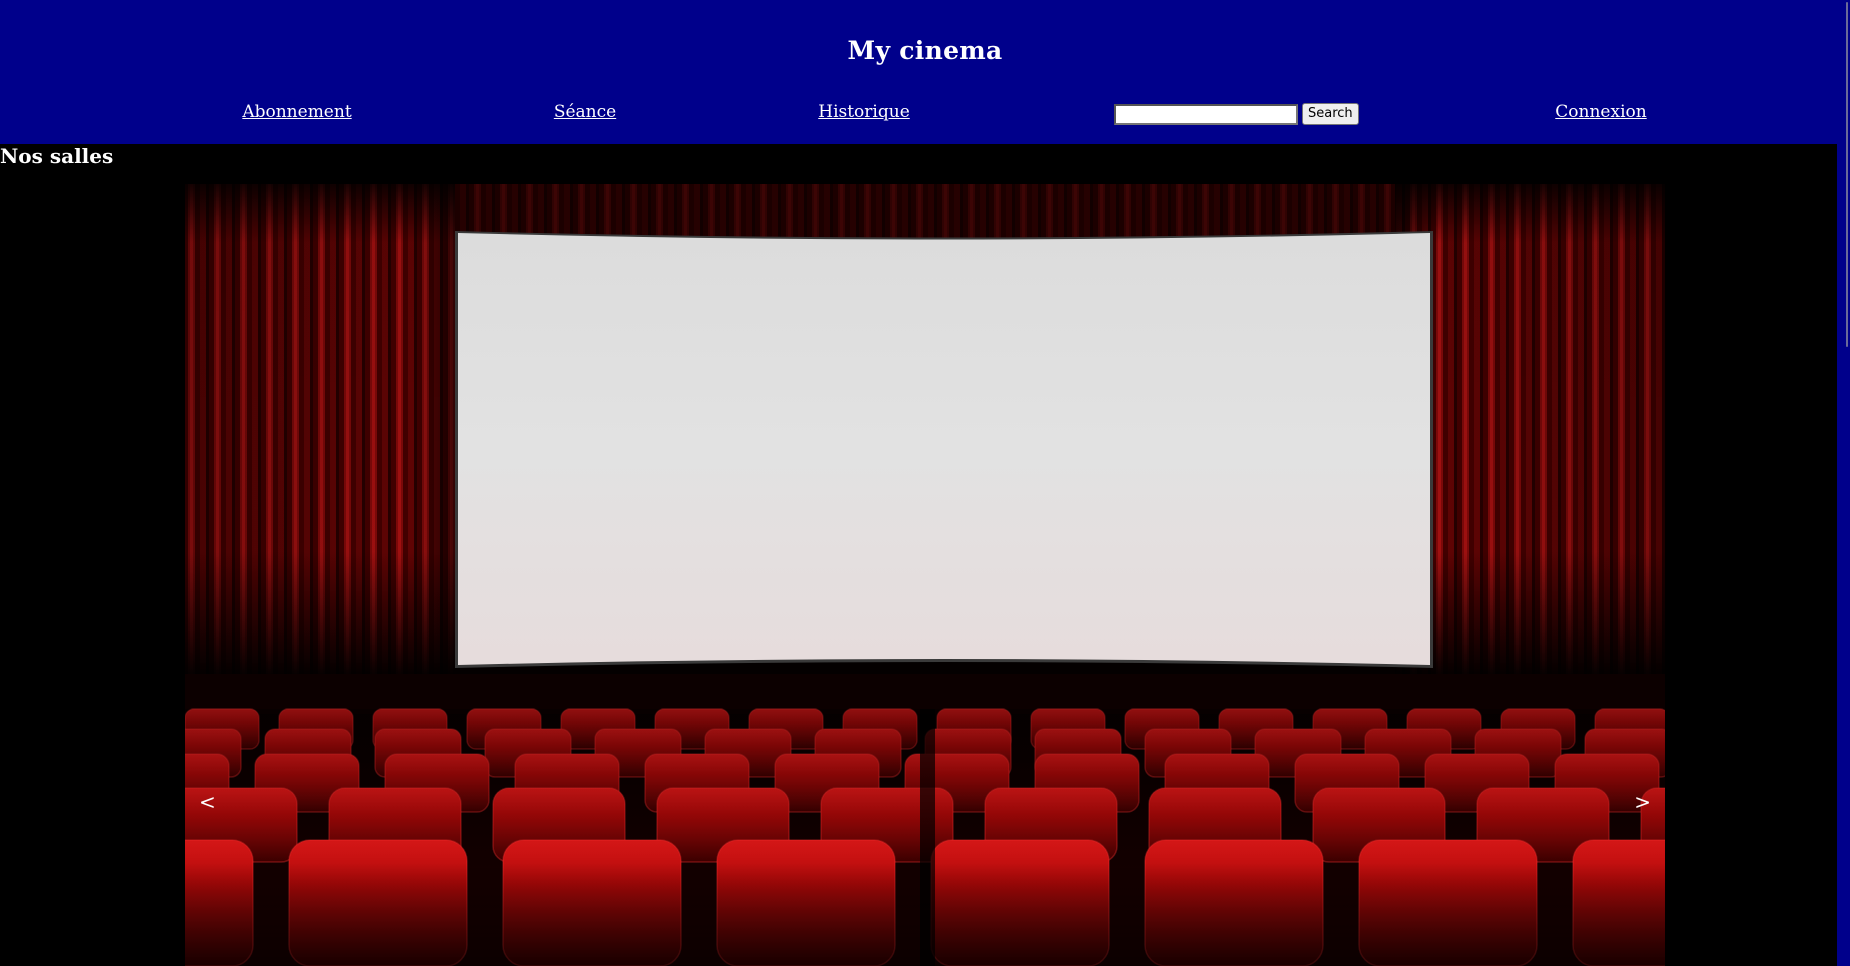  What do you see at coordinates (1642, 802) in the screenshot?
I see `carousel-next-button: >` at bounding box center [1642, 802].